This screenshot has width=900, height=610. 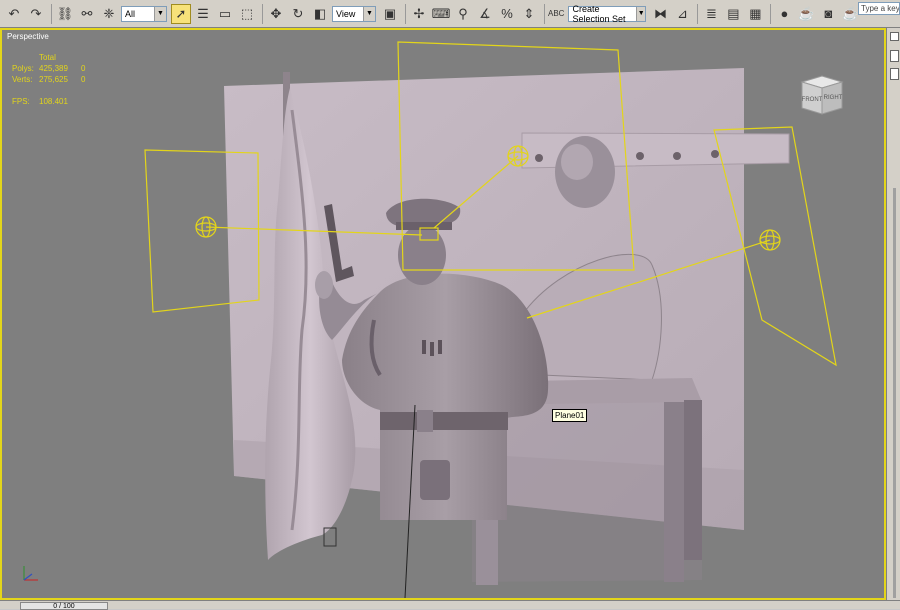 What do you see at coordinates (36, 14) in the screenshot?
I see `redo-icon: ↷` at bounding box center [36, 14].